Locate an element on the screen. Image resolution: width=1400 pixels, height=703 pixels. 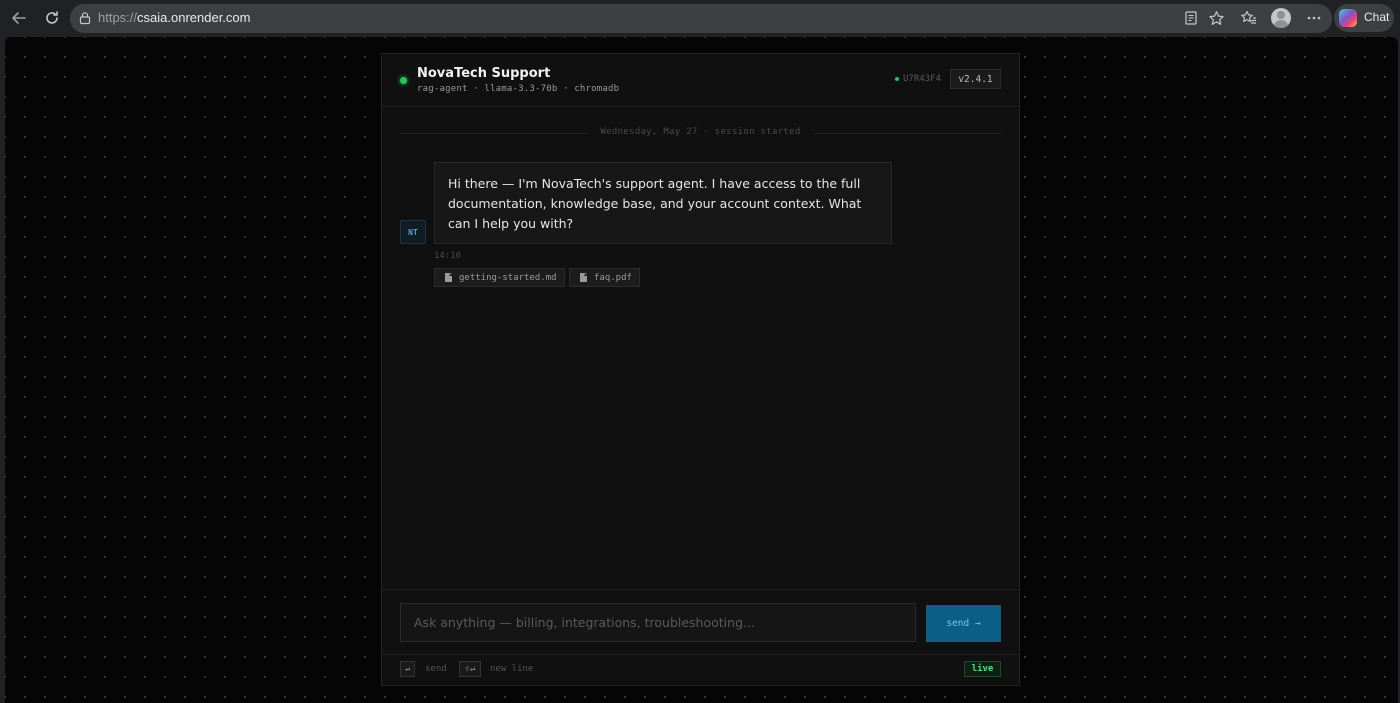
copilot-chat-button: Chat is located at coordinates (1364, 18).